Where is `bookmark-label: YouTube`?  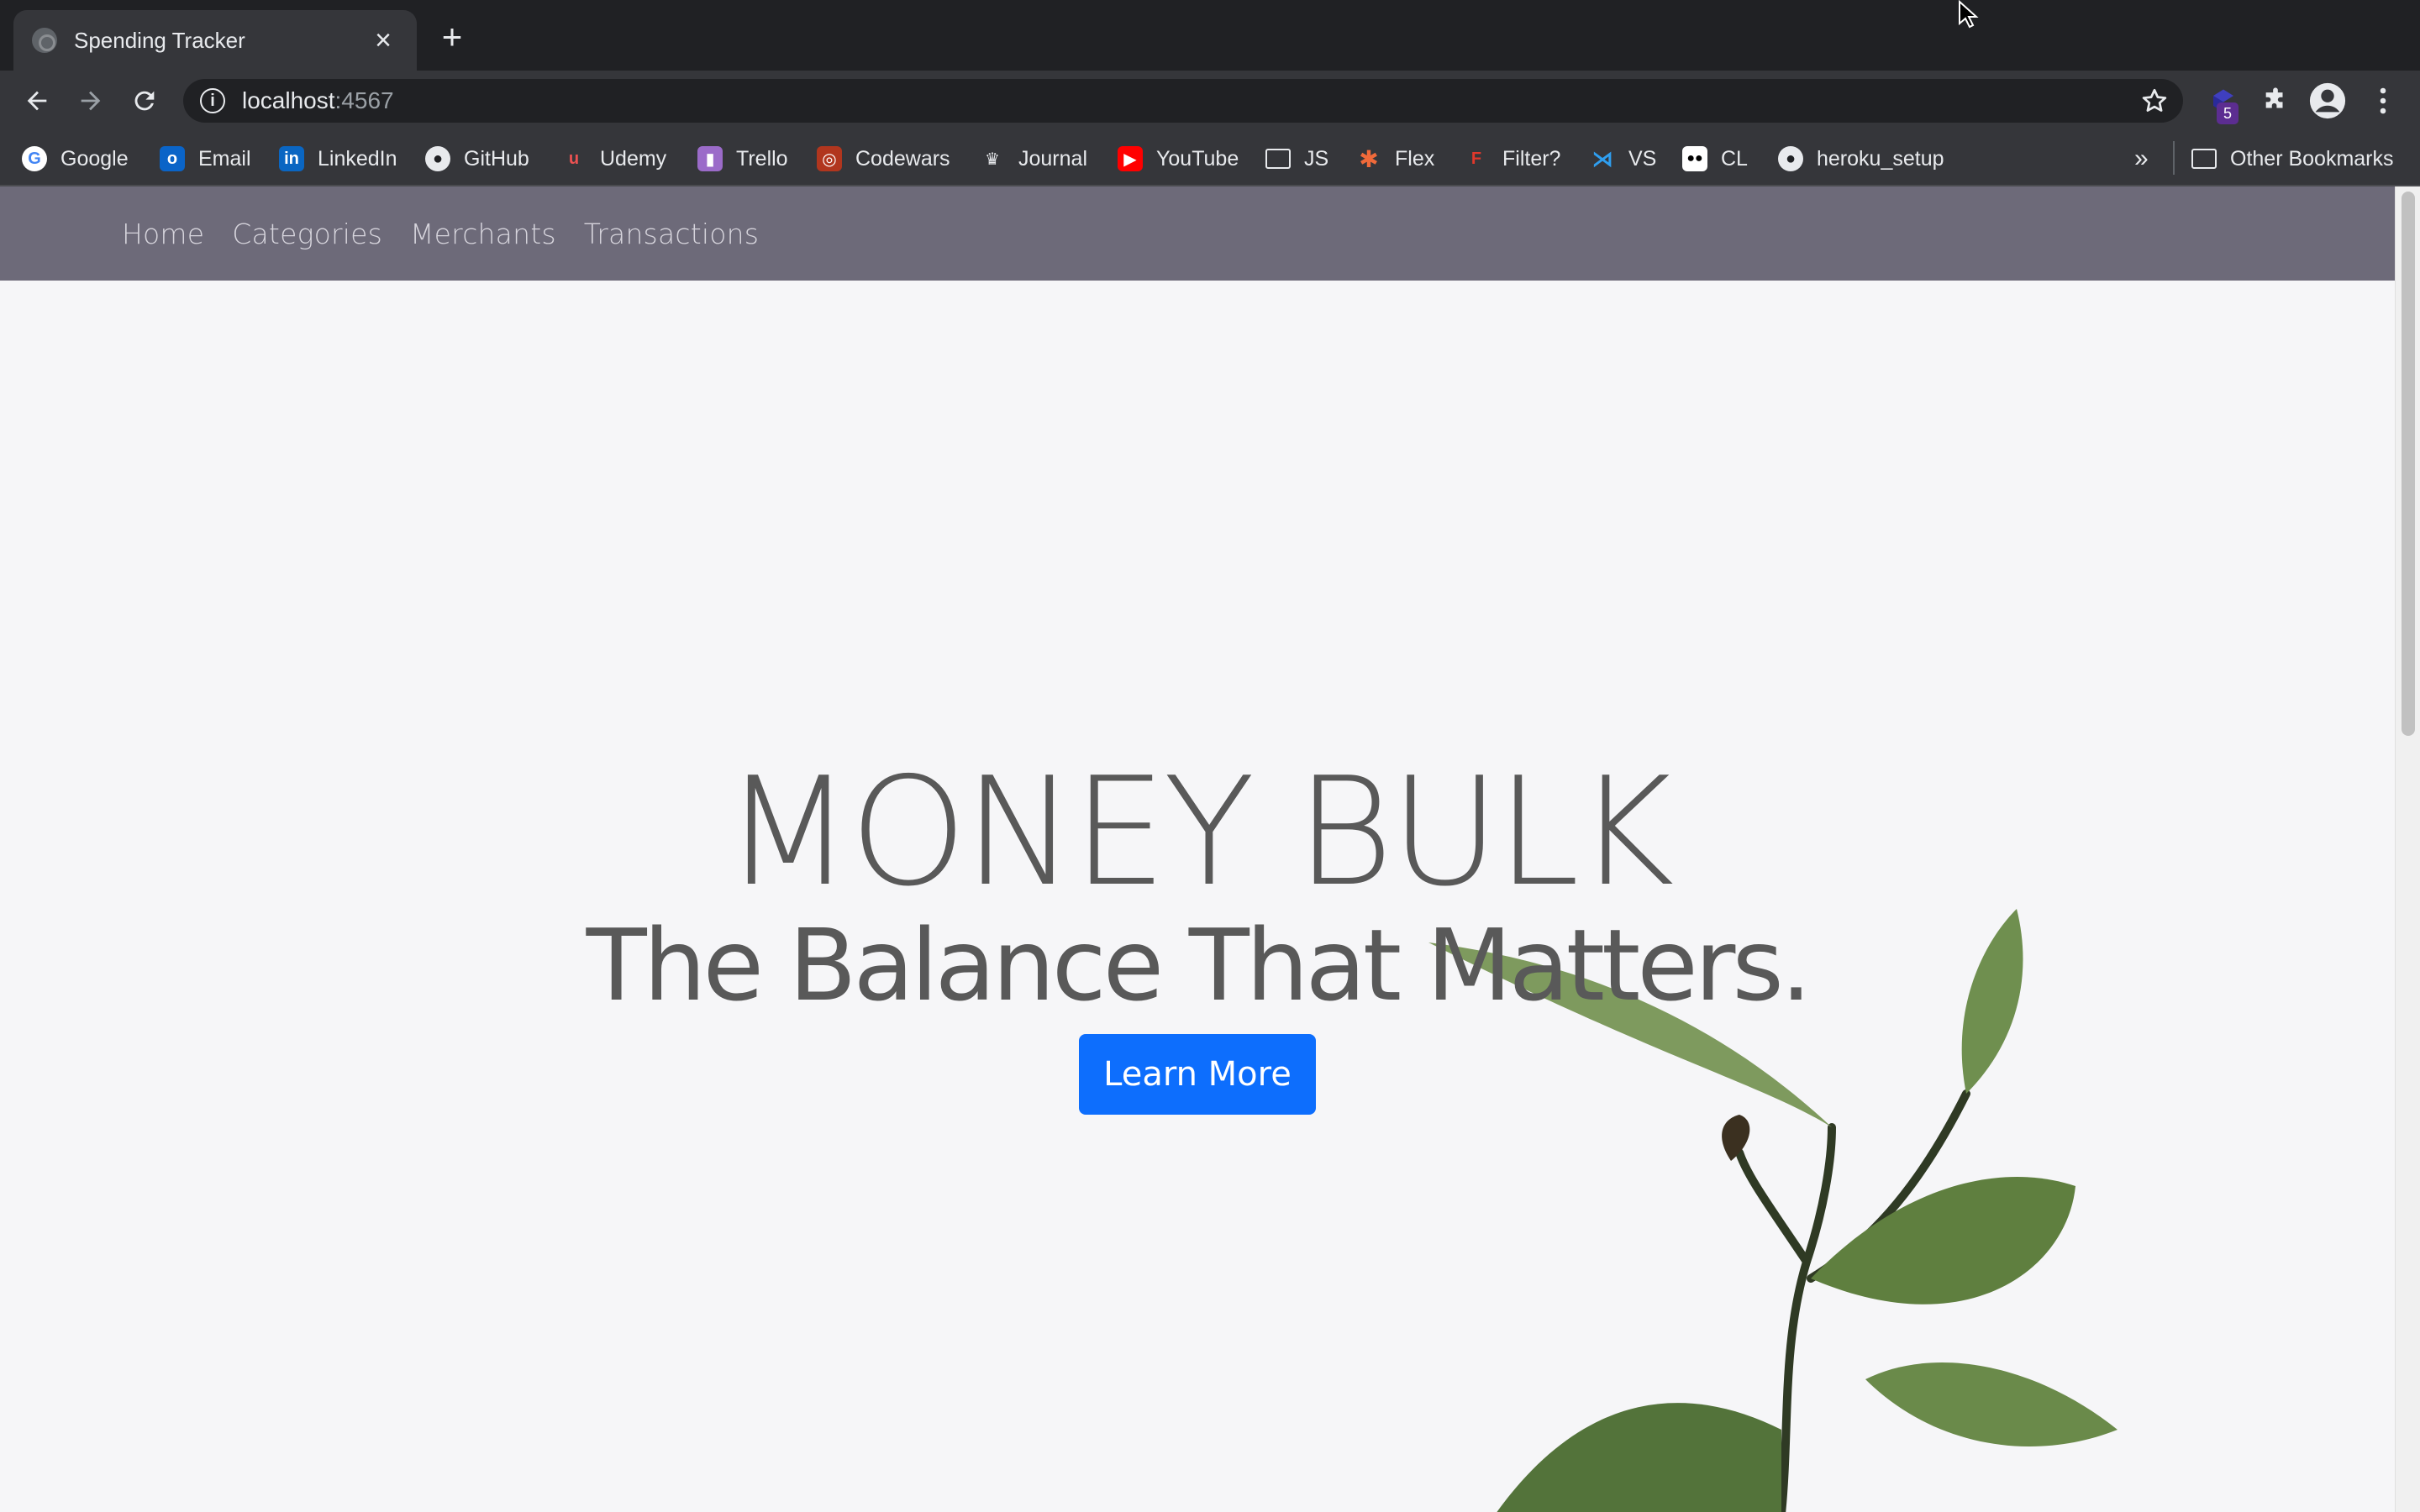 bookmark-label: YouTube is located at coordinates (1197, 158).